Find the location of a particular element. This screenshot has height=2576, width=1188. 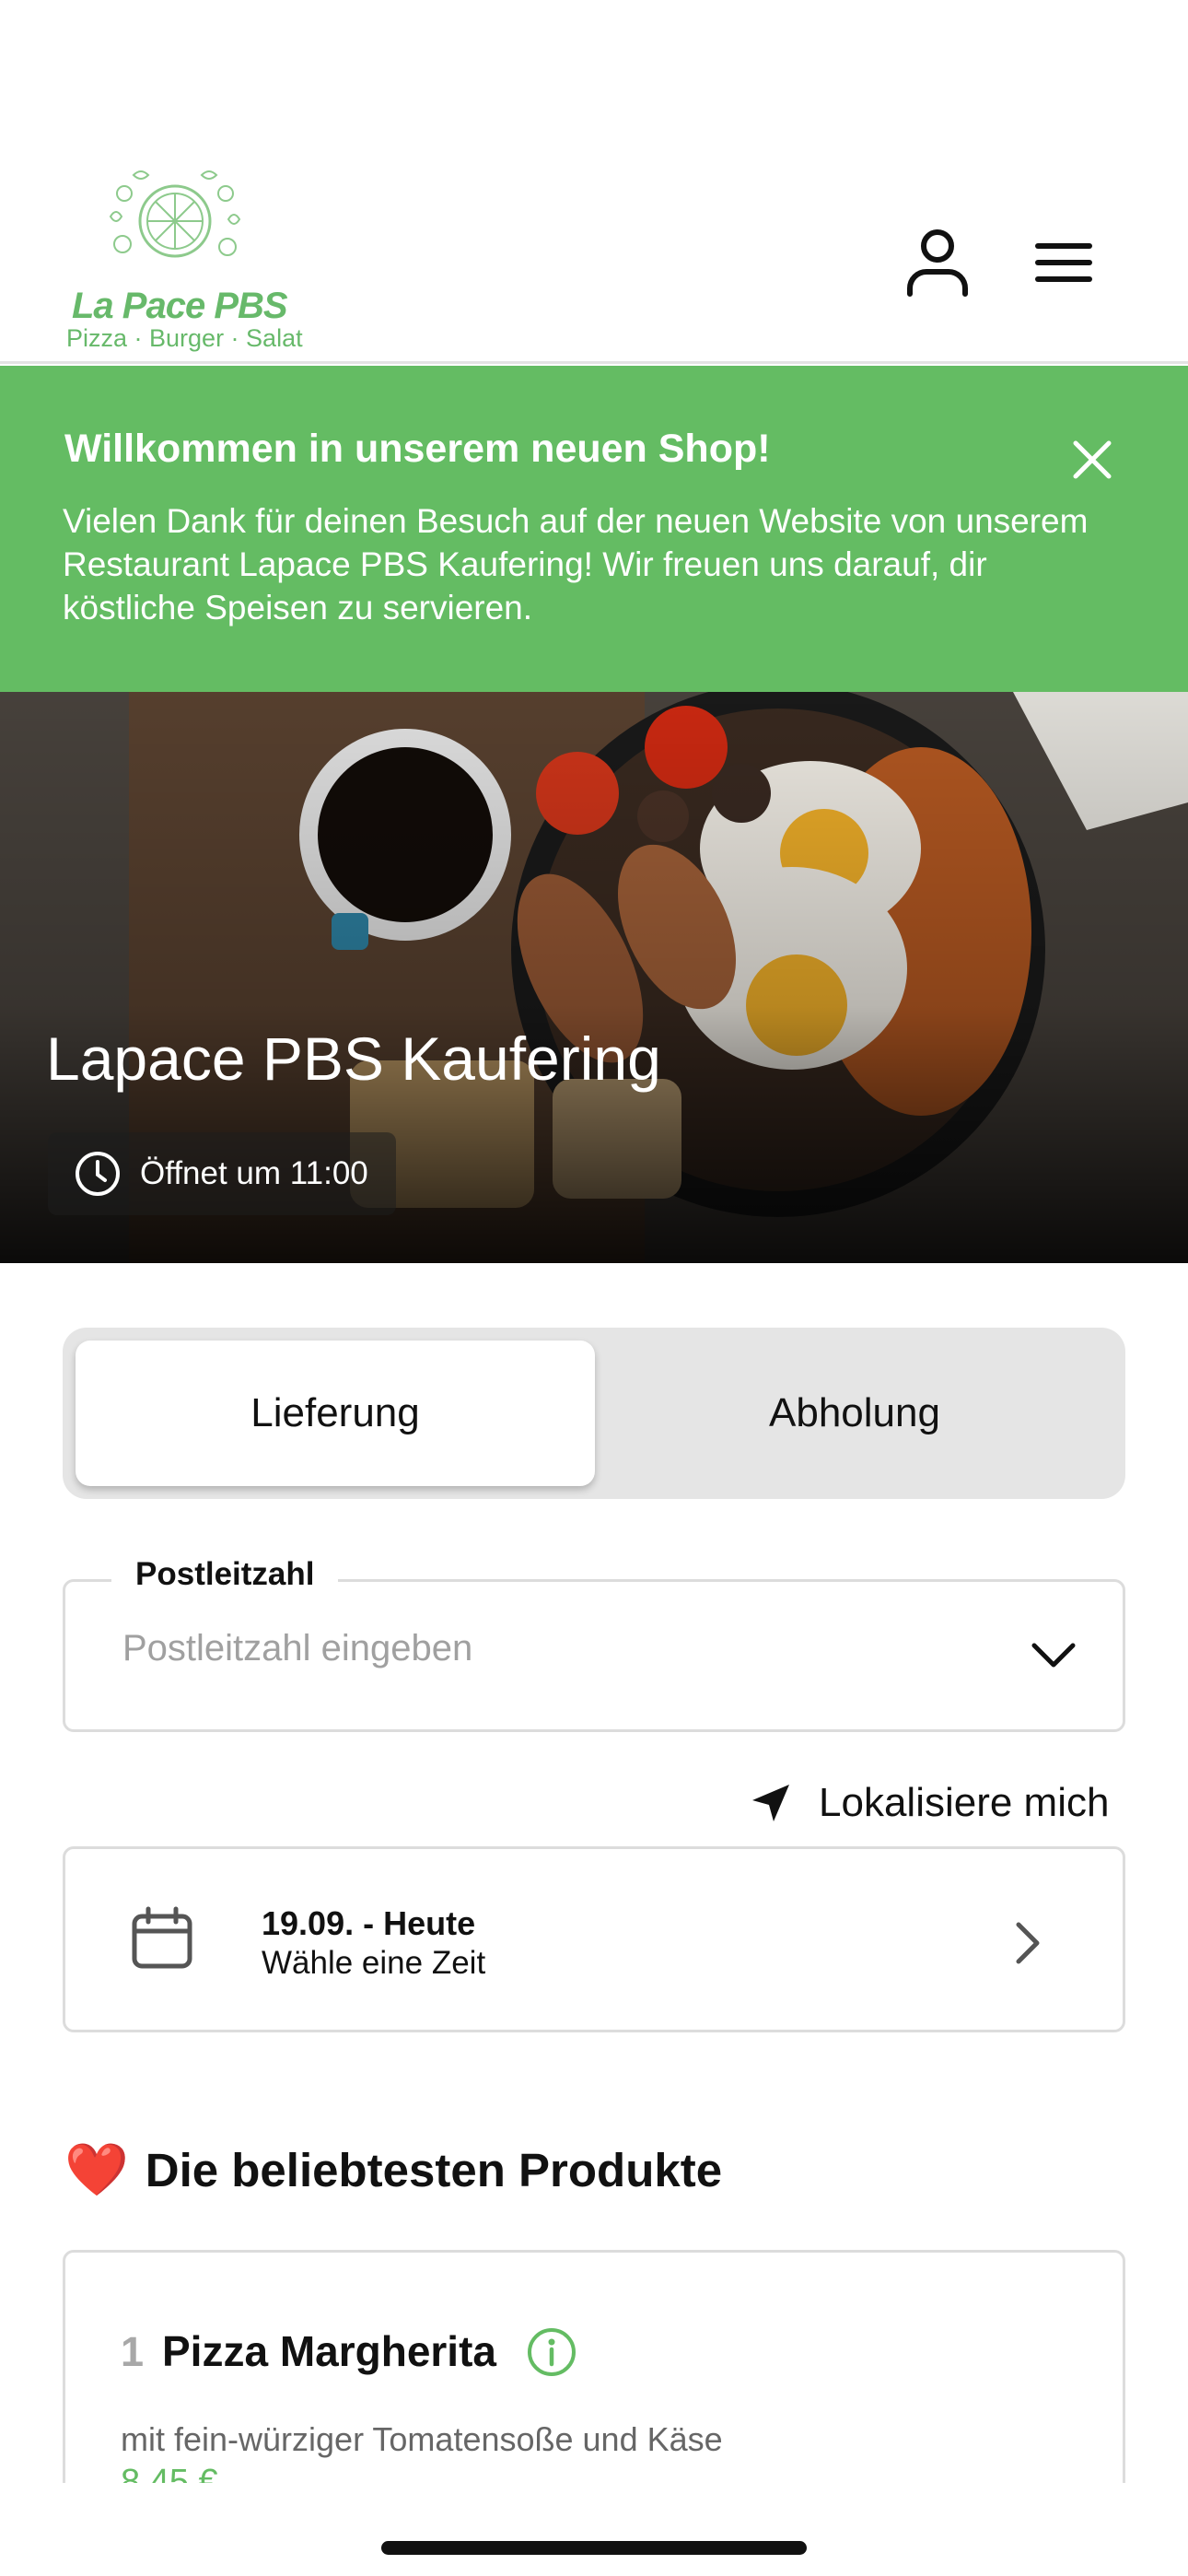

locate-me-button: Lokalisiere mich is located at coordinates (930, 1803).